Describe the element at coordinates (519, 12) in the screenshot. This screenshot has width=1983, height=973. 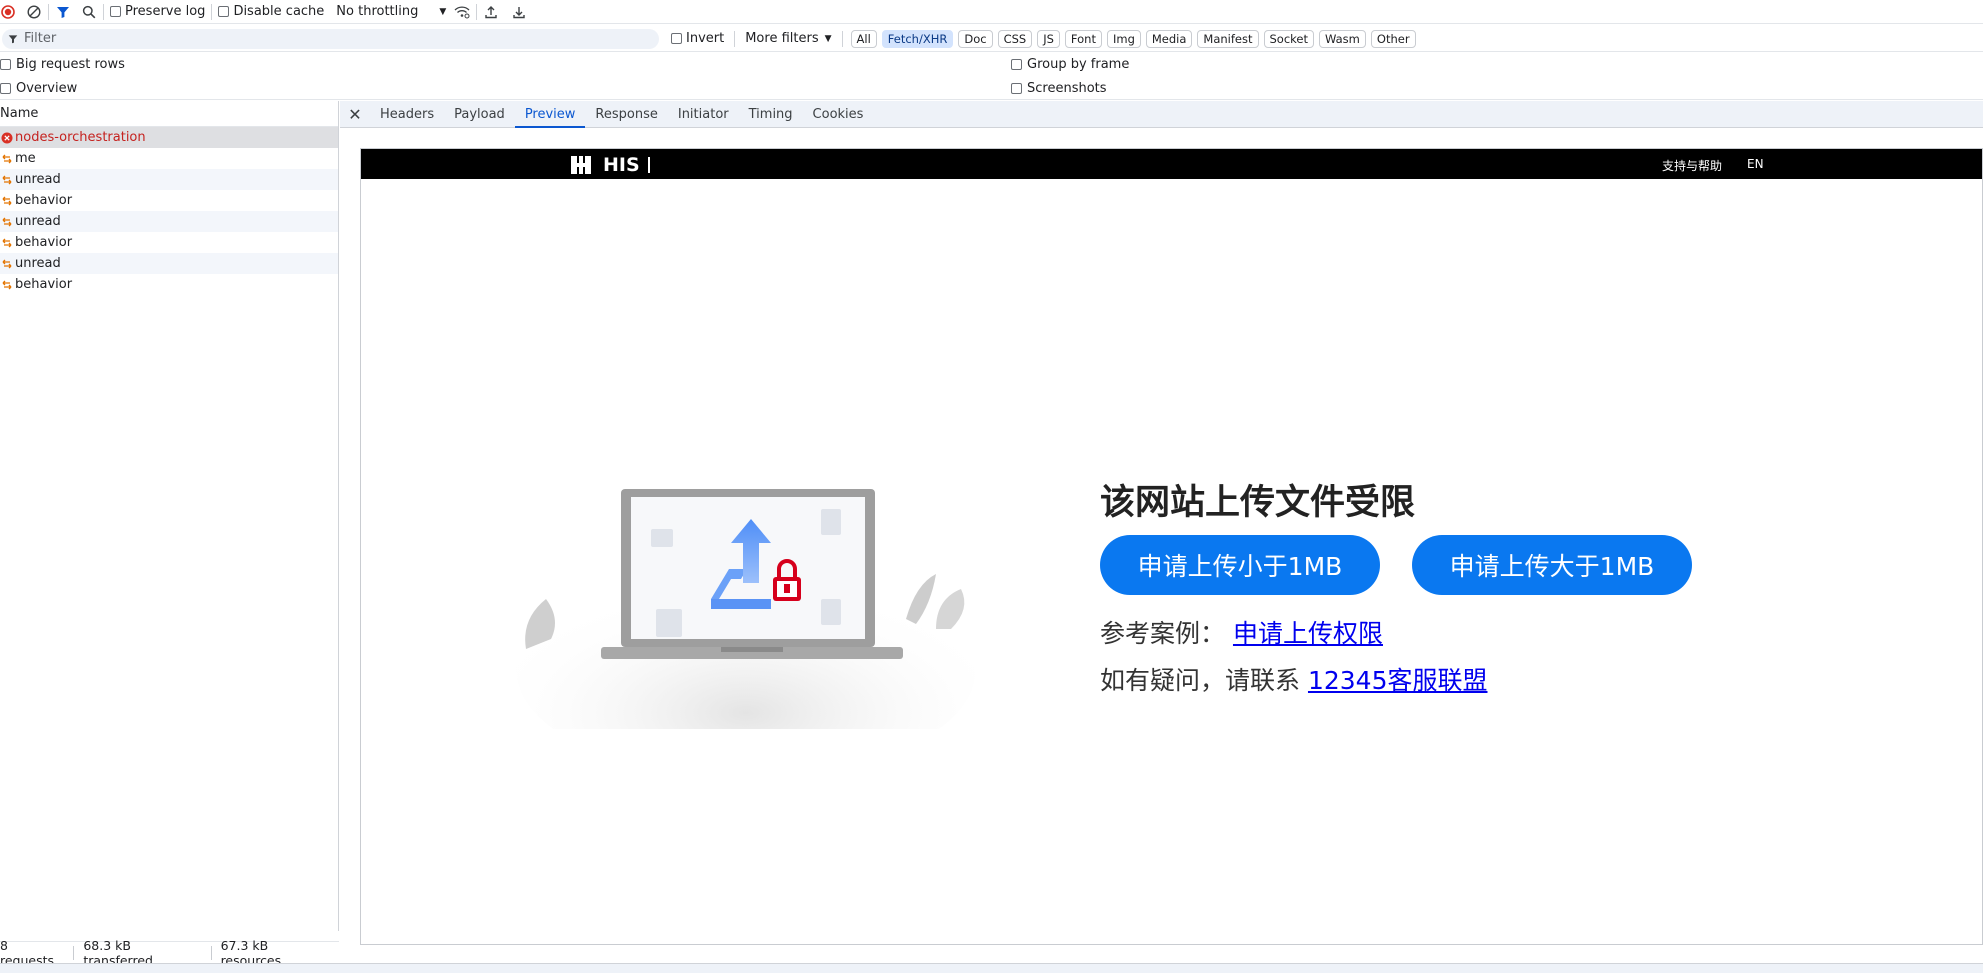
I see `export-har-icon` at that location.